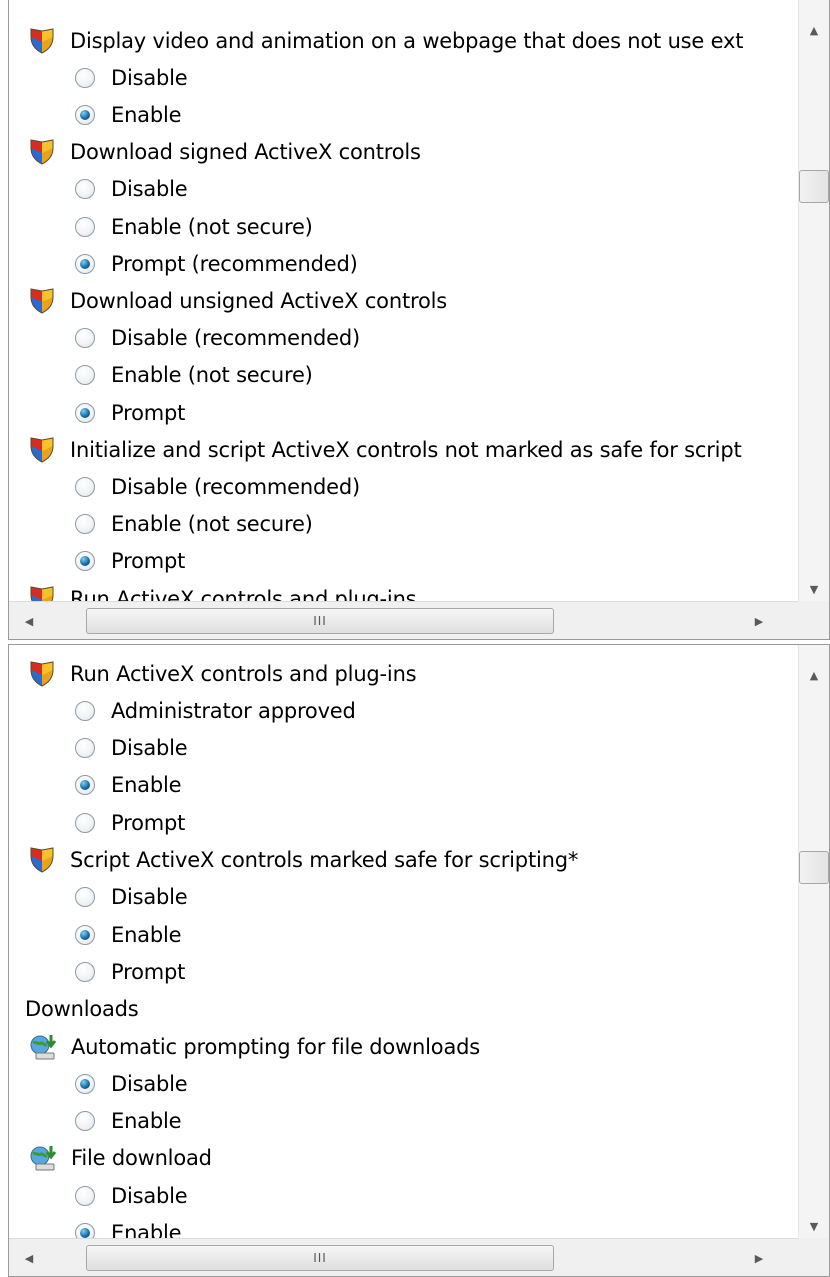 The image size is (830, 1277). Describe the element at coordinates (234, 263) in the screenshot. I see `radio-option-label: Prompt (recommended)` at that location.